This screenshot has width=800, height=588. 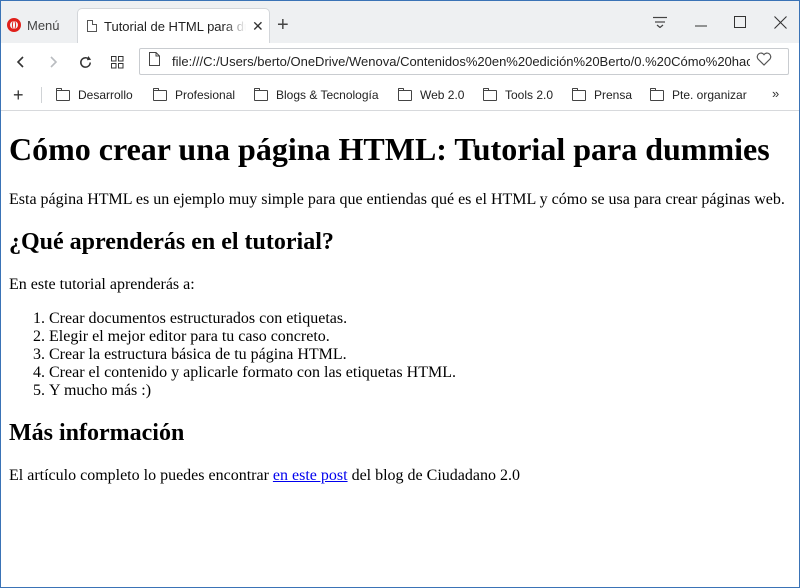 I want to click on bookmark-folder-web20: Web 2.0, so click(x=431, y=95).